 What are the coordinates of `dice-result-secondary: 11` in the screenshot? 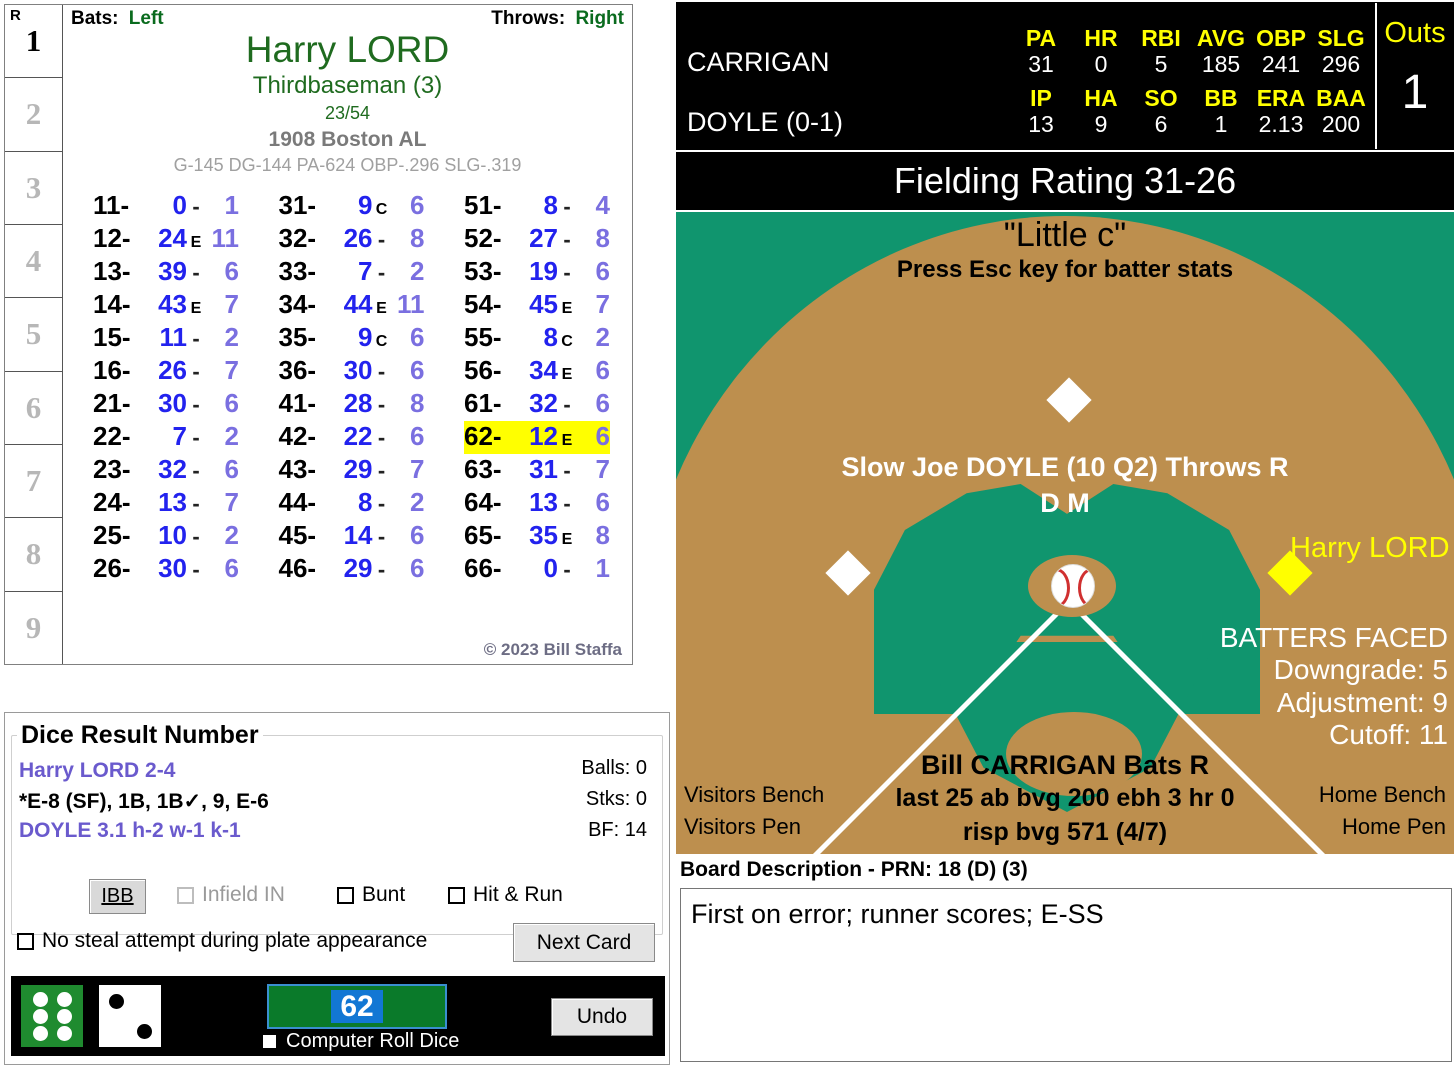 It's located at (225, 237).